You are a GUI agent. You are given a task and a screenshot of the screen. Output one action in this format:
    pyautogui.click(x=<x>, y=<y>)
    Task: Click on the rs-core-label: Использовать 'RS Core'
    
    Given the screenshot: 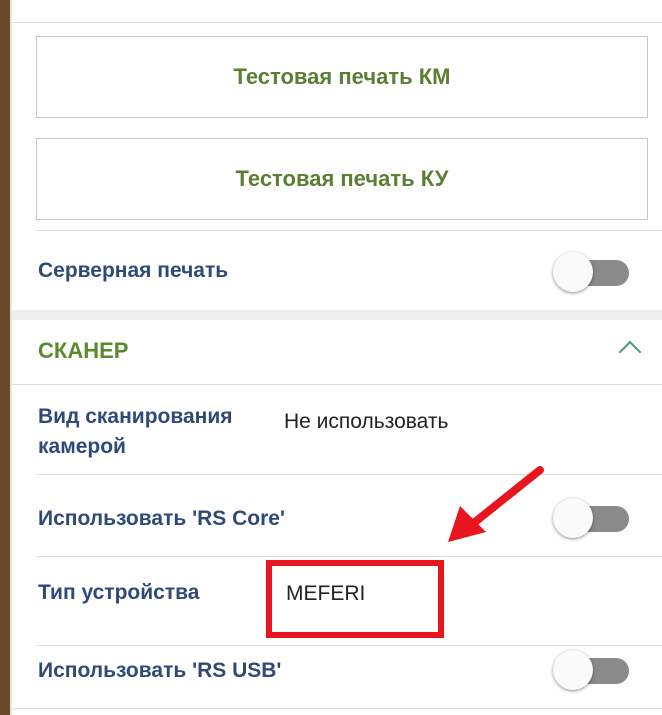 What is the action you would take?
    pyautogui.click(x=161, y=518)
    